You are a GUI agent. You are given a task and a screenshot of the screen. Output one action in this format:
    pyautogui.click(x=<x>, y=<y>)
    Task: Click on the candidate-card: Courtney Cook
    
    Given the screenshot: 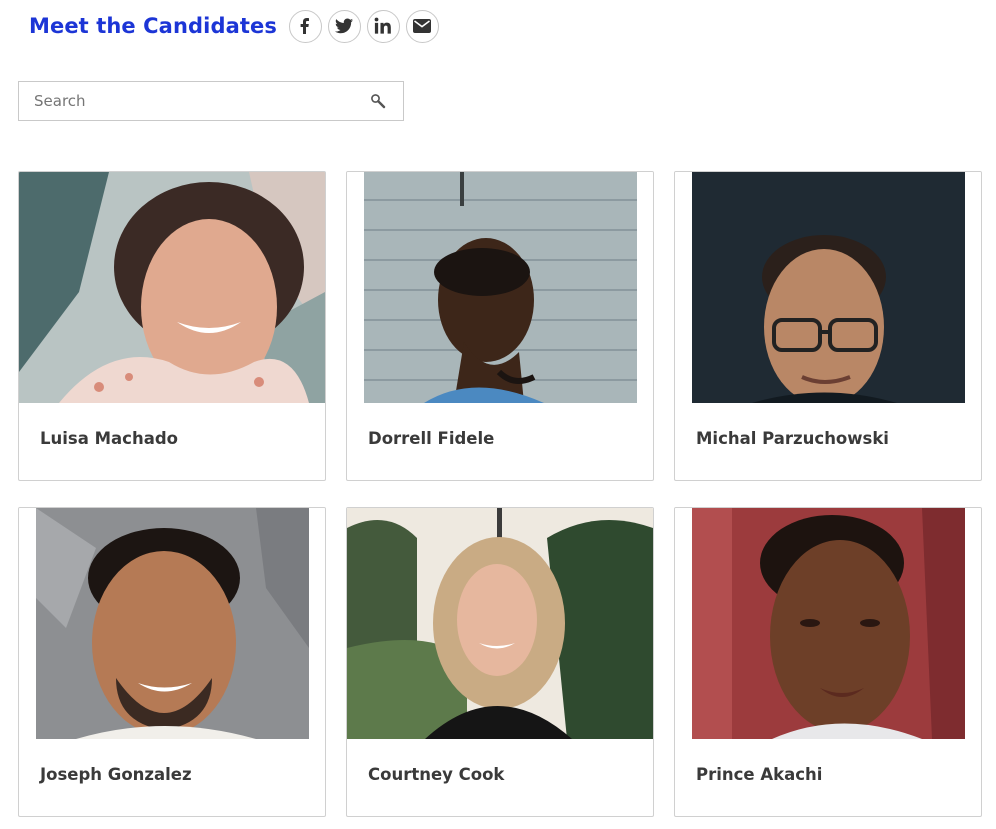 What is the action you would take?
    pyautogui.click(x=500, y=662)
    